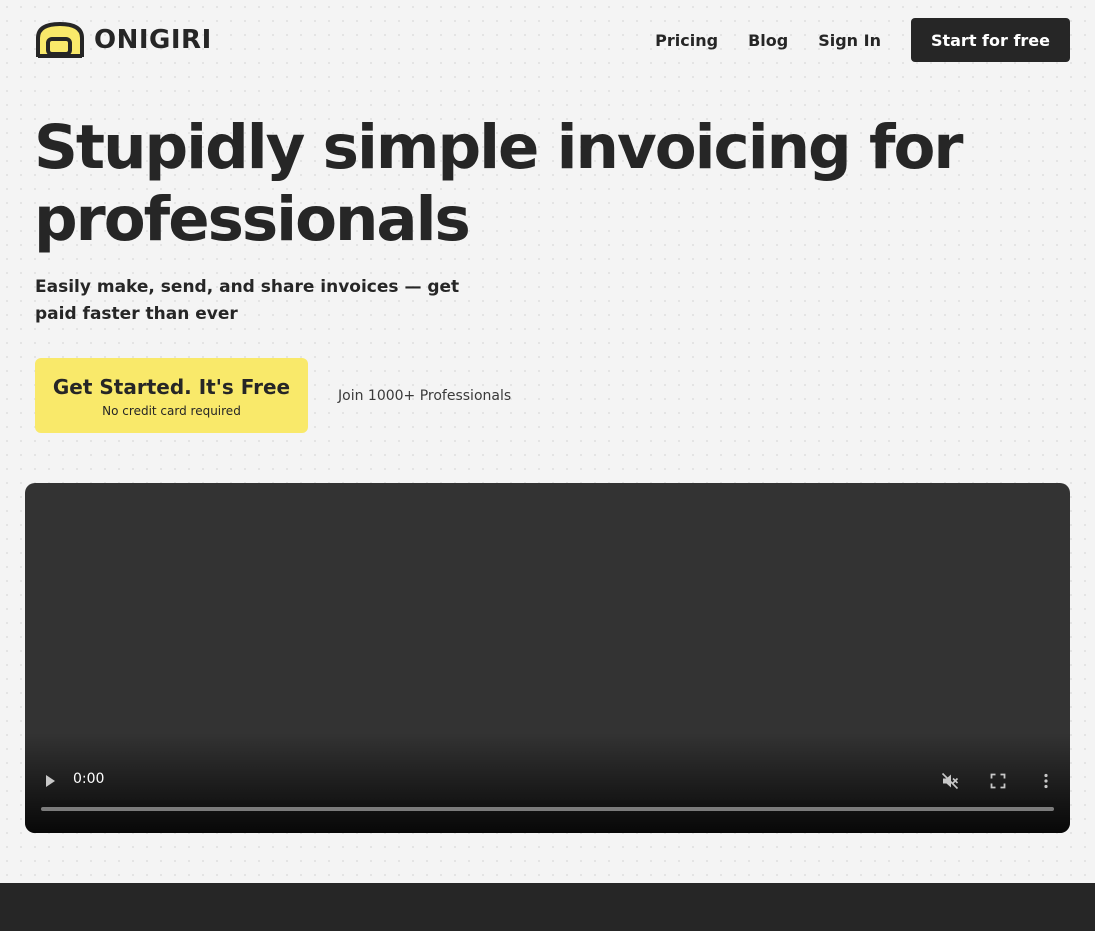 Image resolution: width=1095 pixels, height=931 pixels. I want to click on start-for-free-button: Start for free, so click(990, 40).